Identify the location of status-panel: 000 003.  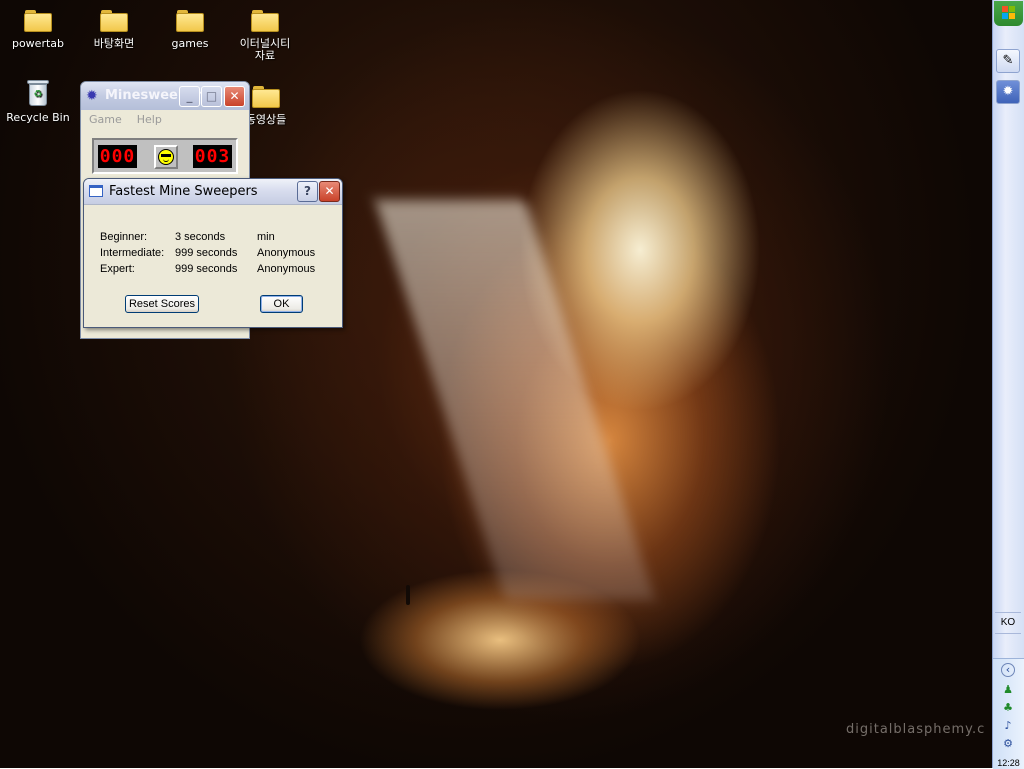
(165, 156).